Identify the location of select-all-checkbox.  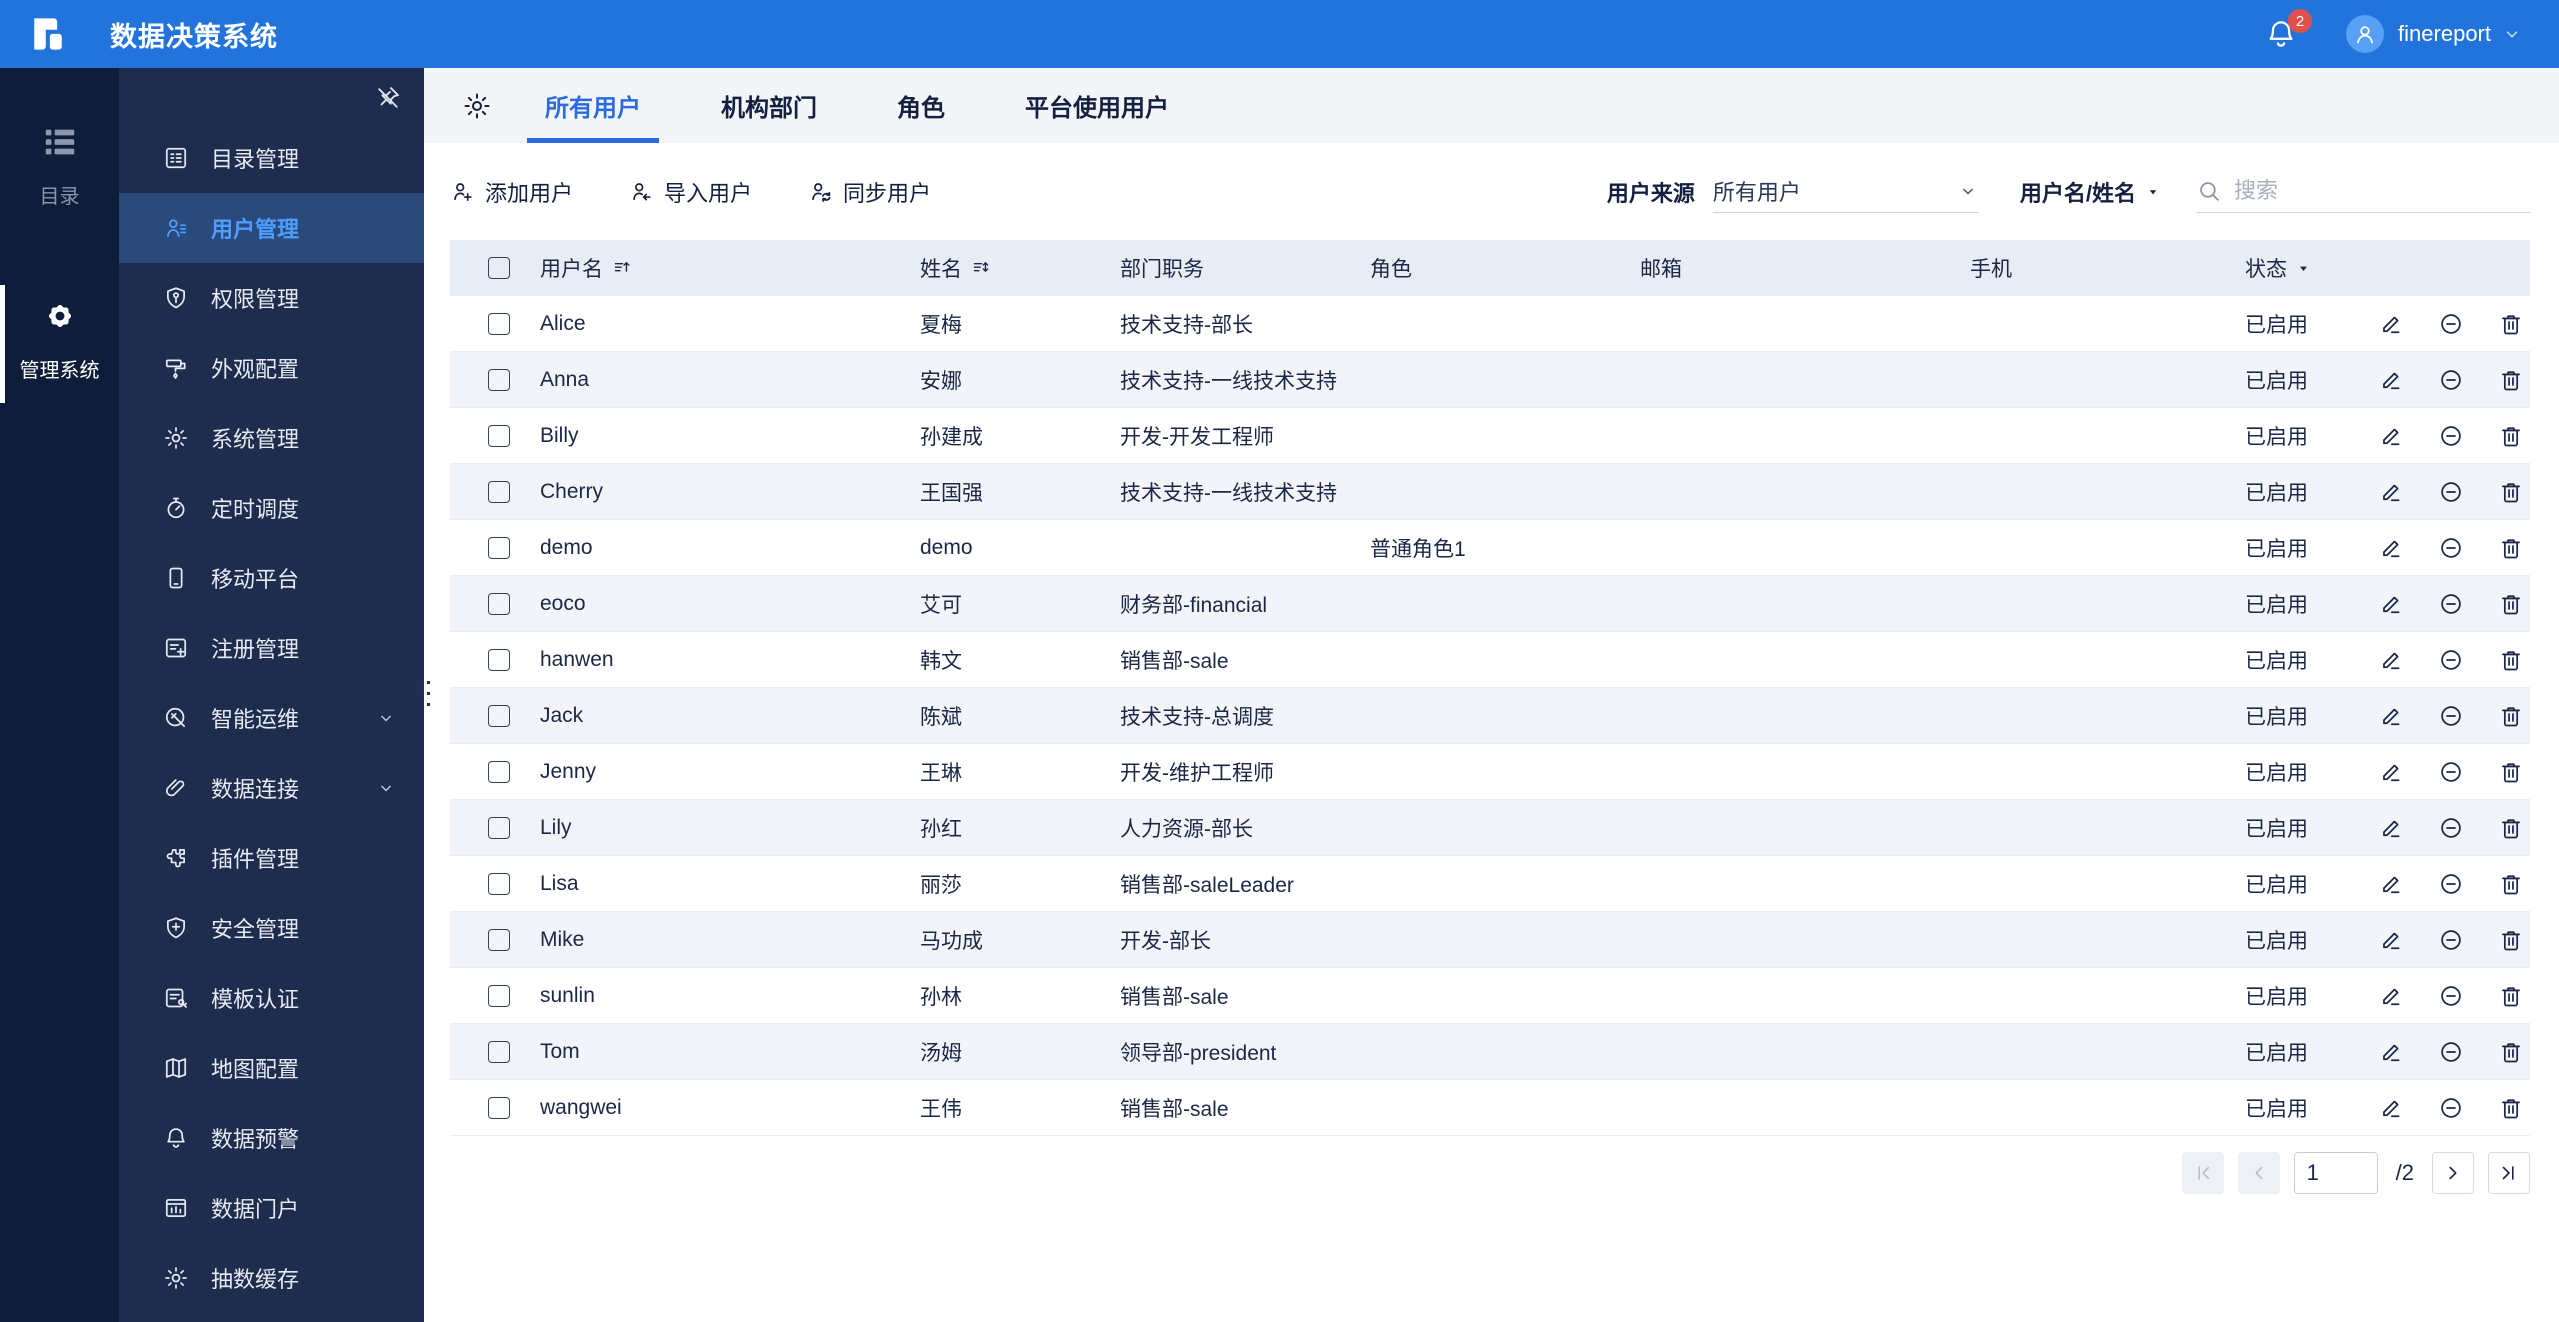
(499, 268).